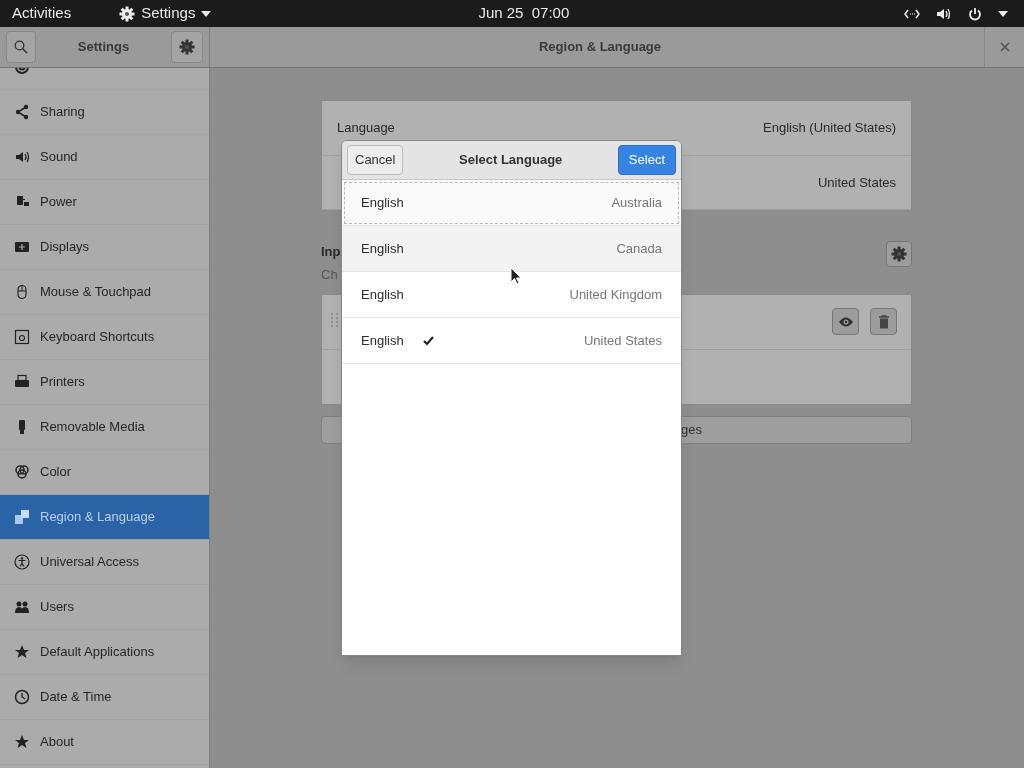 The width and height of the screenshot is (1024, 768). I want to click on color-circles-icon, so click(22, 472).